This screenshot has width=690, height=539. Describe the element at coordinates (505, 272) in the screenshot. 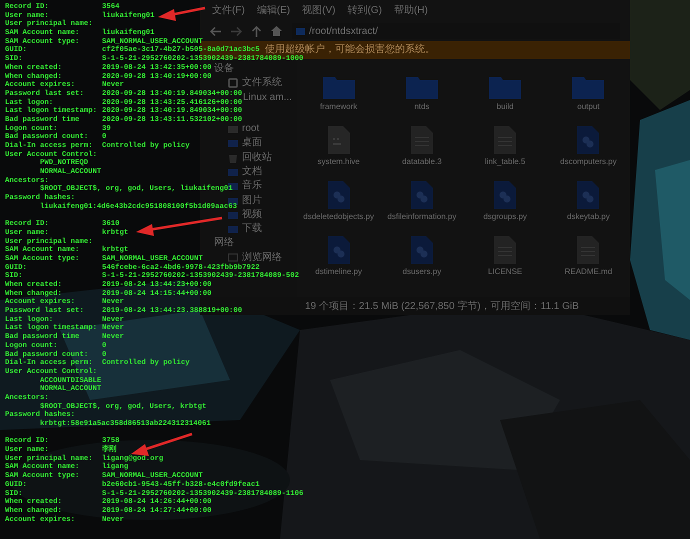

I see `file-name: LICENSE` at that location.